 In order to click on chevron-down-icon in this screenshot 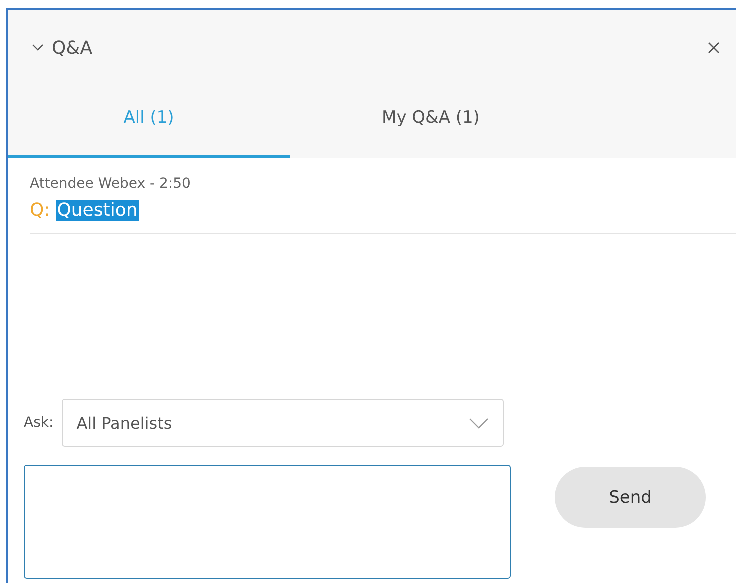, I will do `click(478, 423)`.